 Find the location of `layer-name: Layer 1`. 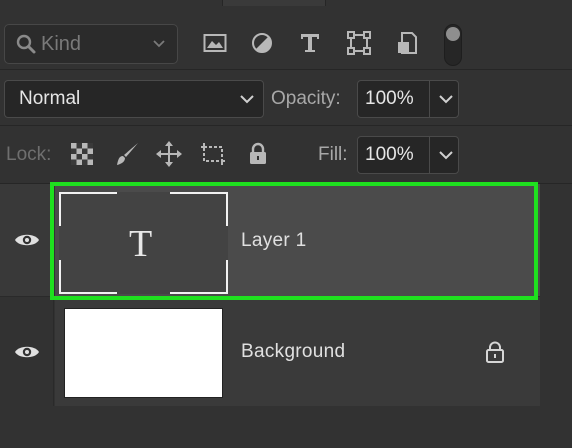

layer-name: Layer 1 is located at coordinates (273, 241).